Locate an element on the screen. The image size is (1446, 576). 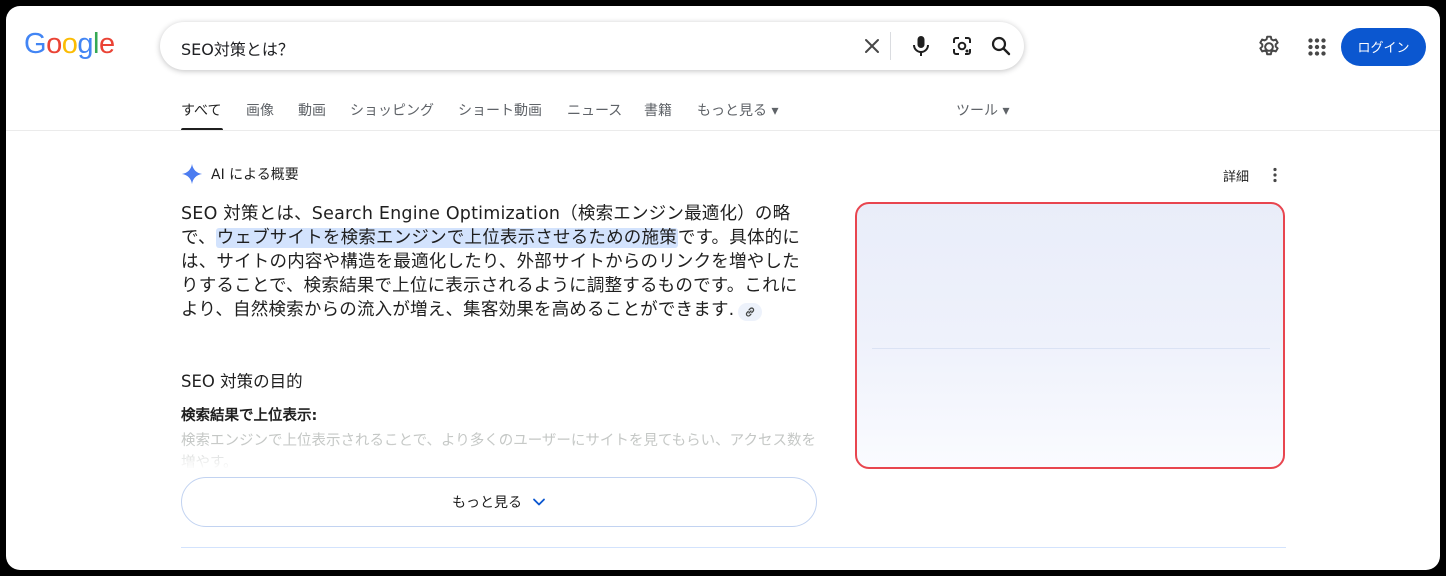
gear-icon is located at coordinates (1269, 47).